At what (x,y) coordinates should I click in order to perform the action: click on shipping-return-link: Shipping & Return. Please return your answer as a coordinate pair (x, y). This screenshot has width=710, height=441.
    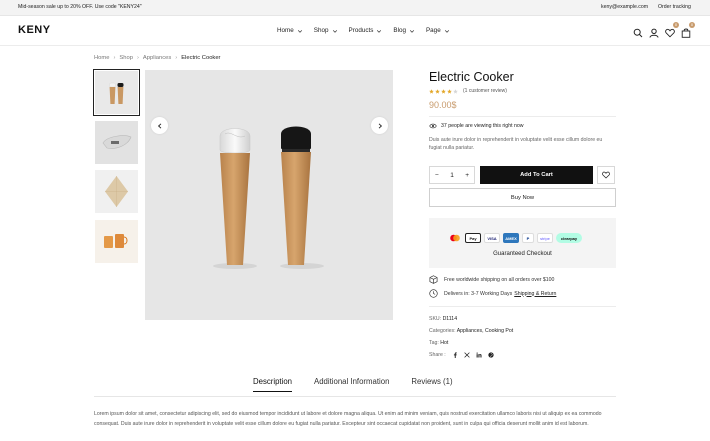
    Looking at the image, I should click on (535, 294).